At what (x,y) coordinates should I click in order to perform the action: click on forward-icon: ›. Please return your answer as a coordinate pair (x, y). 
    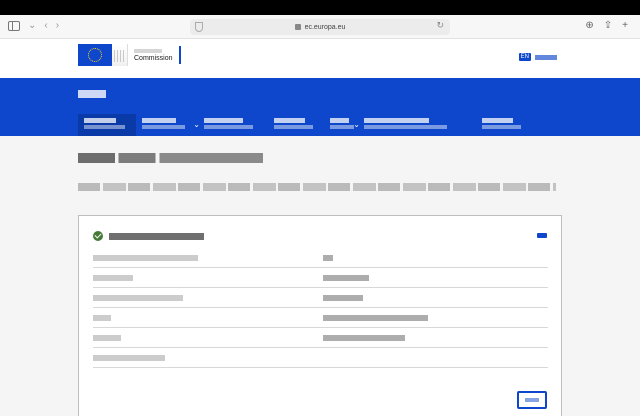
    Looking at the image, I should click on (57, 26).